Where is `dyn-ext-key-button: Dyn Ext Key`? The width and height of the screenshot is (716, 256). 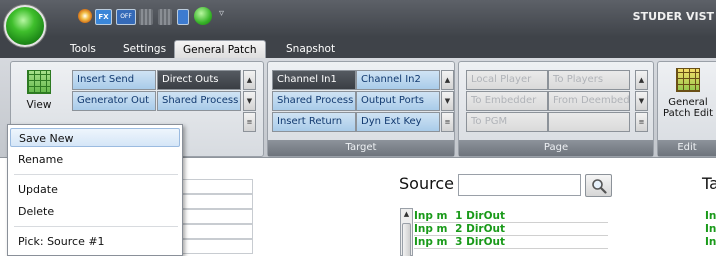
dyn-ext-key-button: Dyn Ext Key is located at coordinates (398, 122).